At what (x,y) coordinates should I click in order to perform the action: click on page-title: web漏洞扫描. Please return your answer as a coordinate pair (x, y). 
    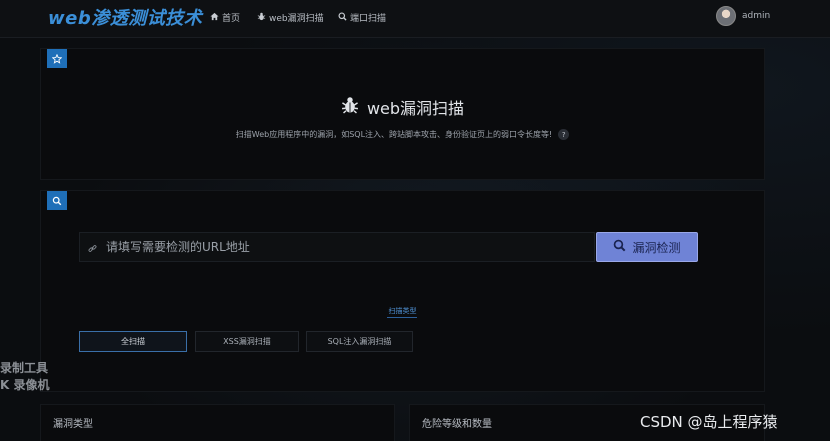
    Looking at the image, I should click on (402, 107).